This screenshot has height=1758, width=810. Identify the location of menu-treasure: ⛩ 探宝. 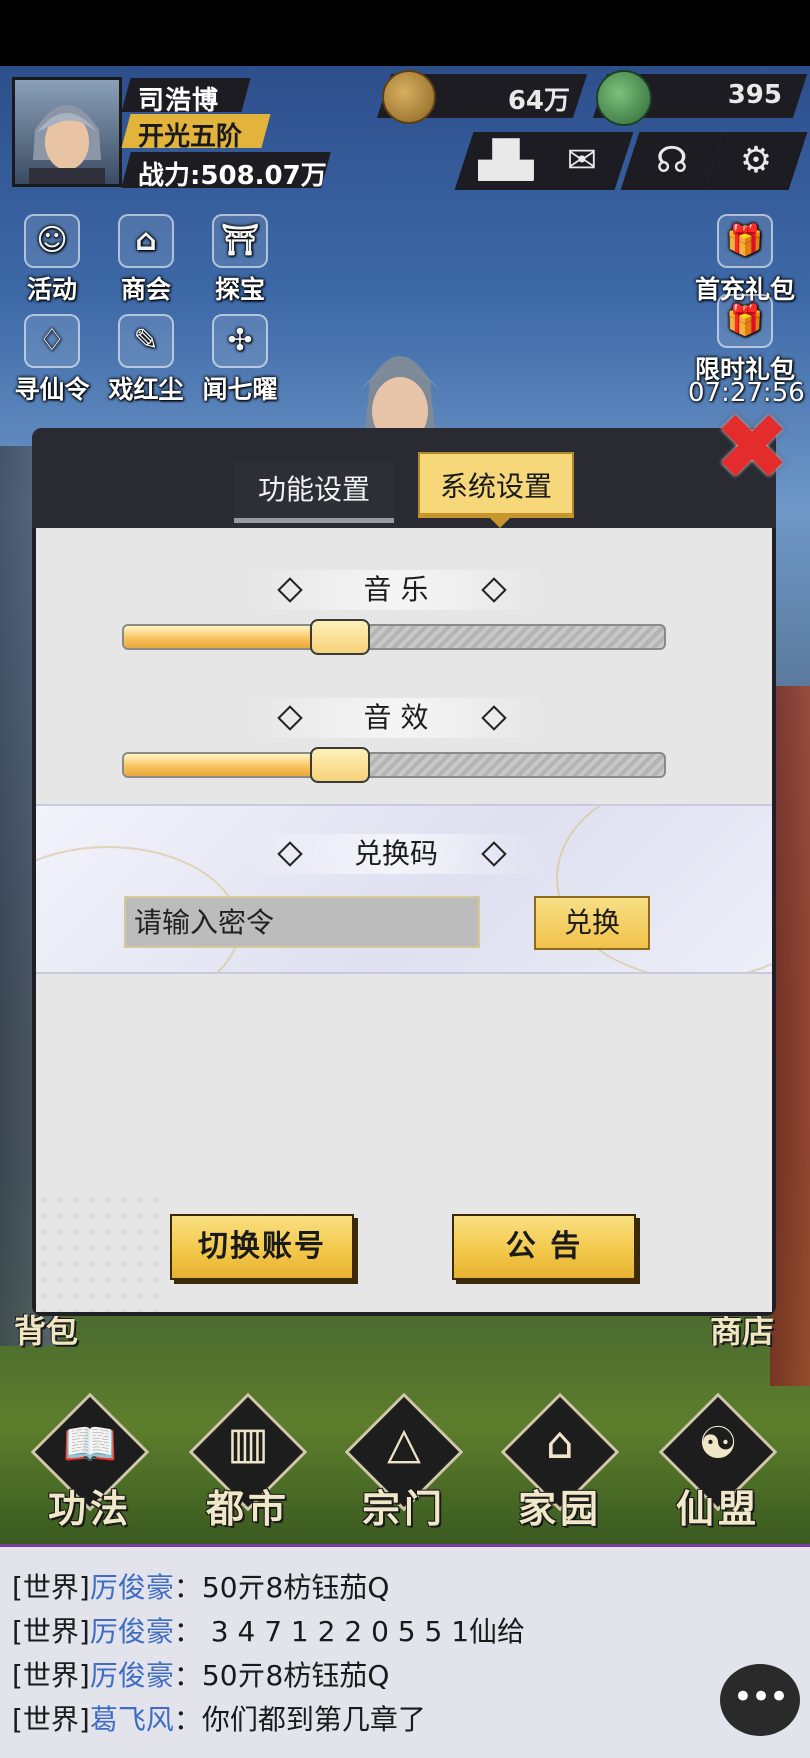
(240, 260).